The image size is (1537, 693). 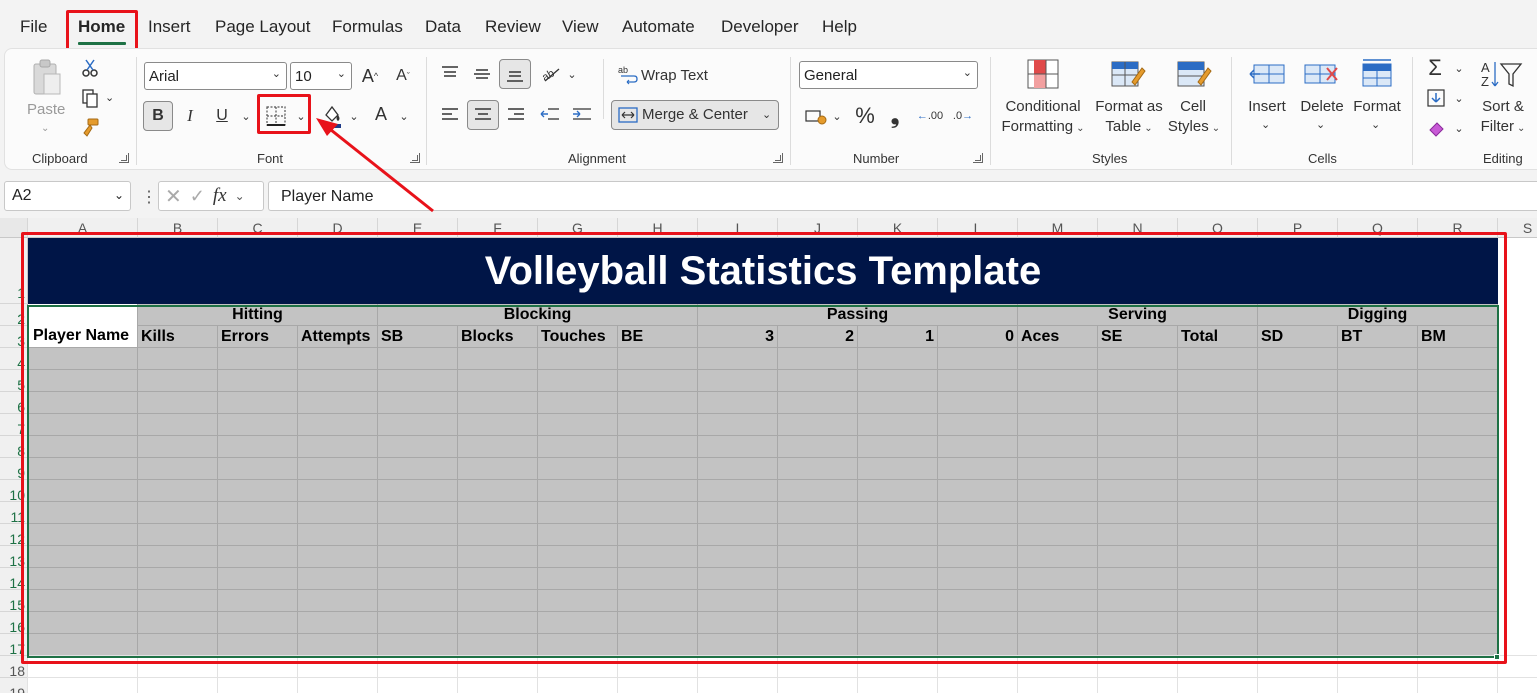 I want to click on tab-insert: Insert, so click(x=169, y=27).